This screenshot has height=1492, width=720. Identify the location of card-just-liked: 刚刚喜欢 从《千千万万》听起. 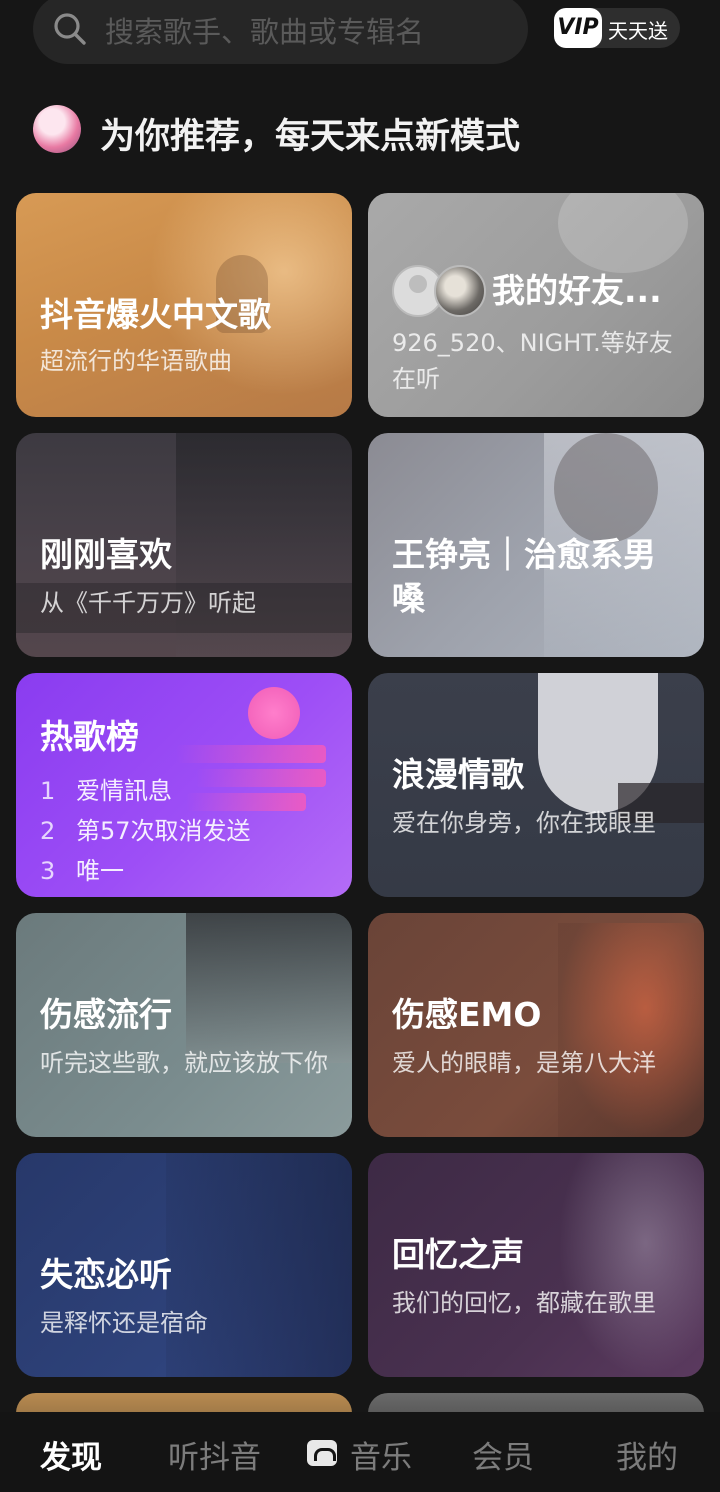
(184, 545).